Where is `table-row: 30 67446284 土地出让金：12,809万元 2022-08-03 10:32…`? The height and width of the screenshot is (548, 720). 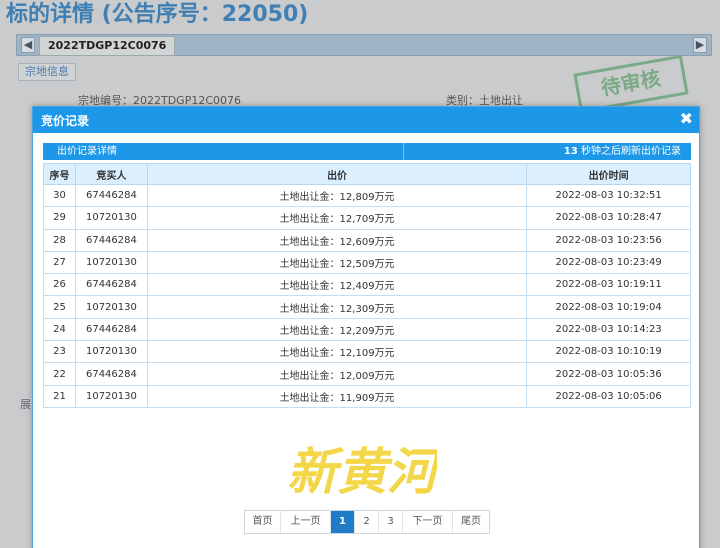 table-row: 30 67446284 土地出让金：12,809万元 2022-08-03 10:32… is located at coordinates (367, 195).